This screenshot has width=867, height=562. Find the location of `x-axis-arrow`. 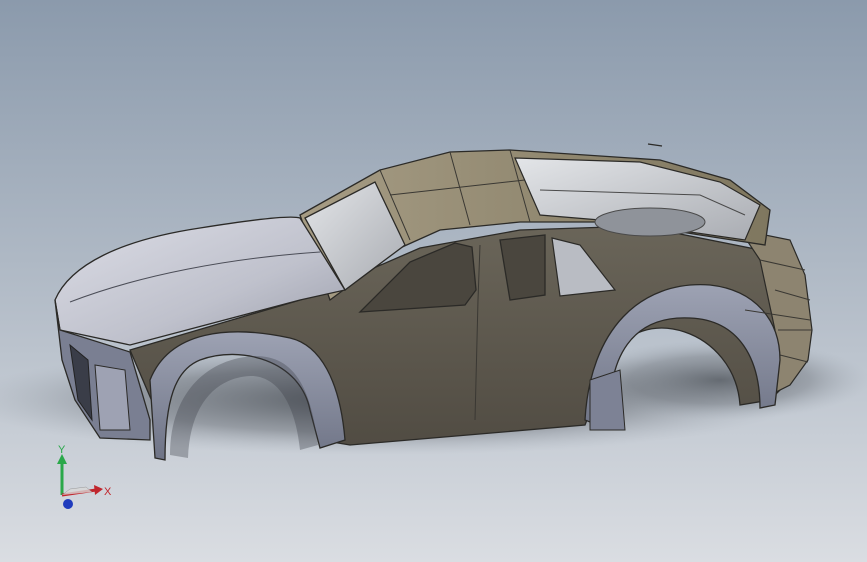

x-axis-arrow is located at coordinates (98, 490).